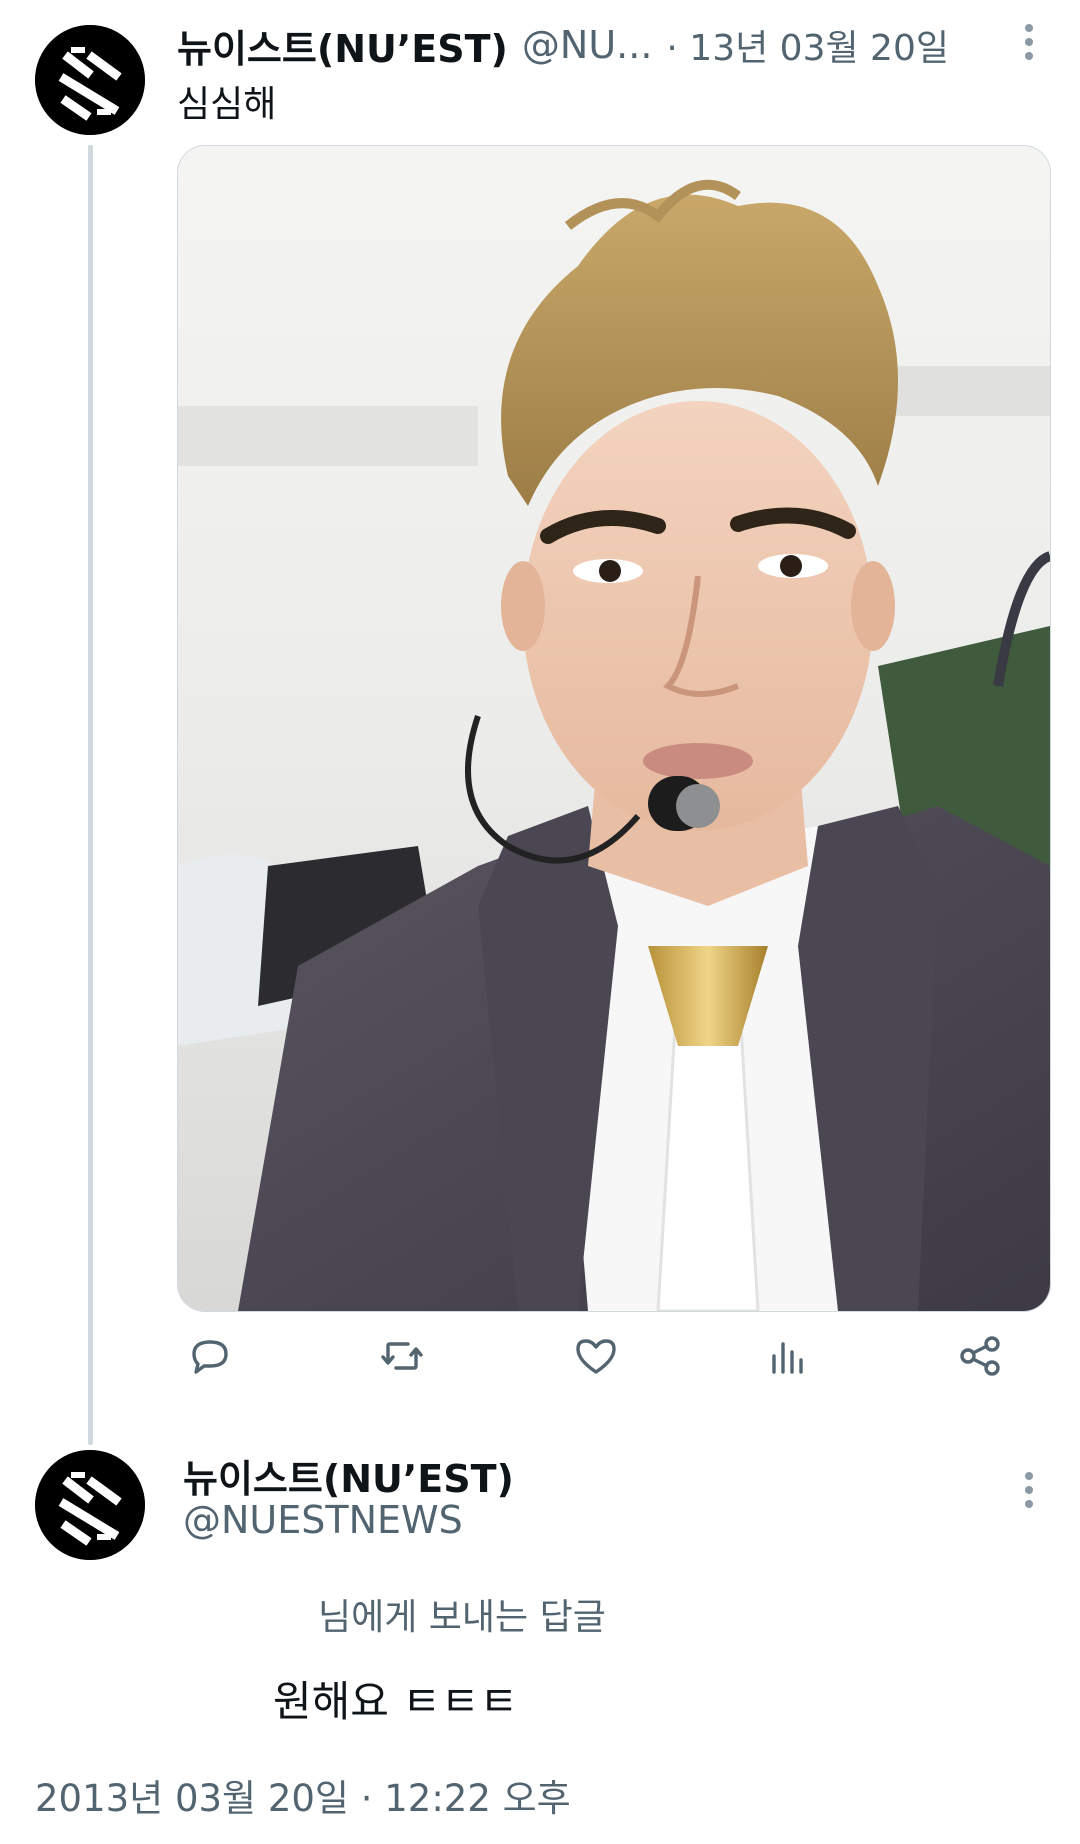  I want to click on like-icon, so click(596, 1356).